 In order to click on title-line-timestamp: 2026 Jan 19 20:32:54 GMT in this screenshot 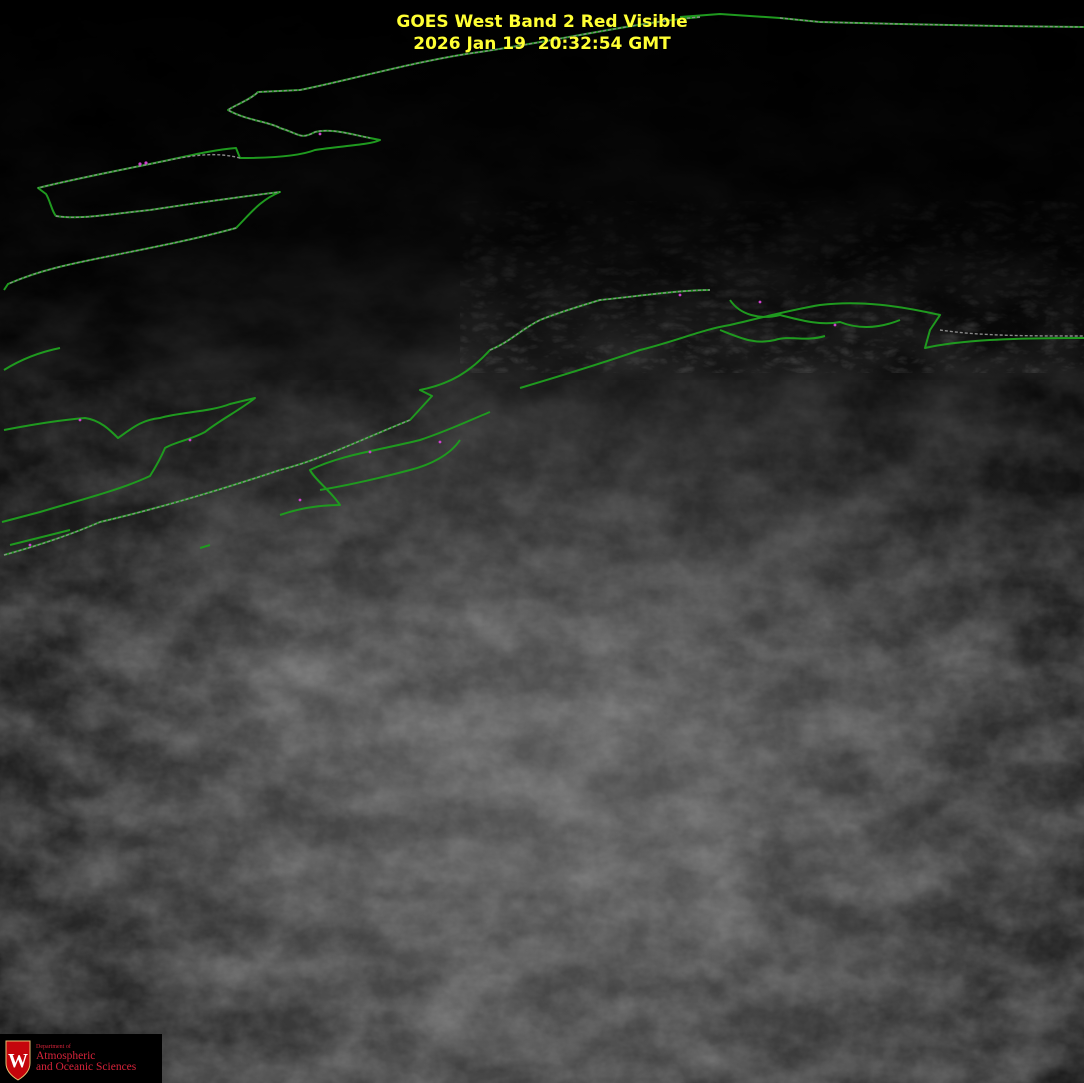, I will do `click(542, 44)`.